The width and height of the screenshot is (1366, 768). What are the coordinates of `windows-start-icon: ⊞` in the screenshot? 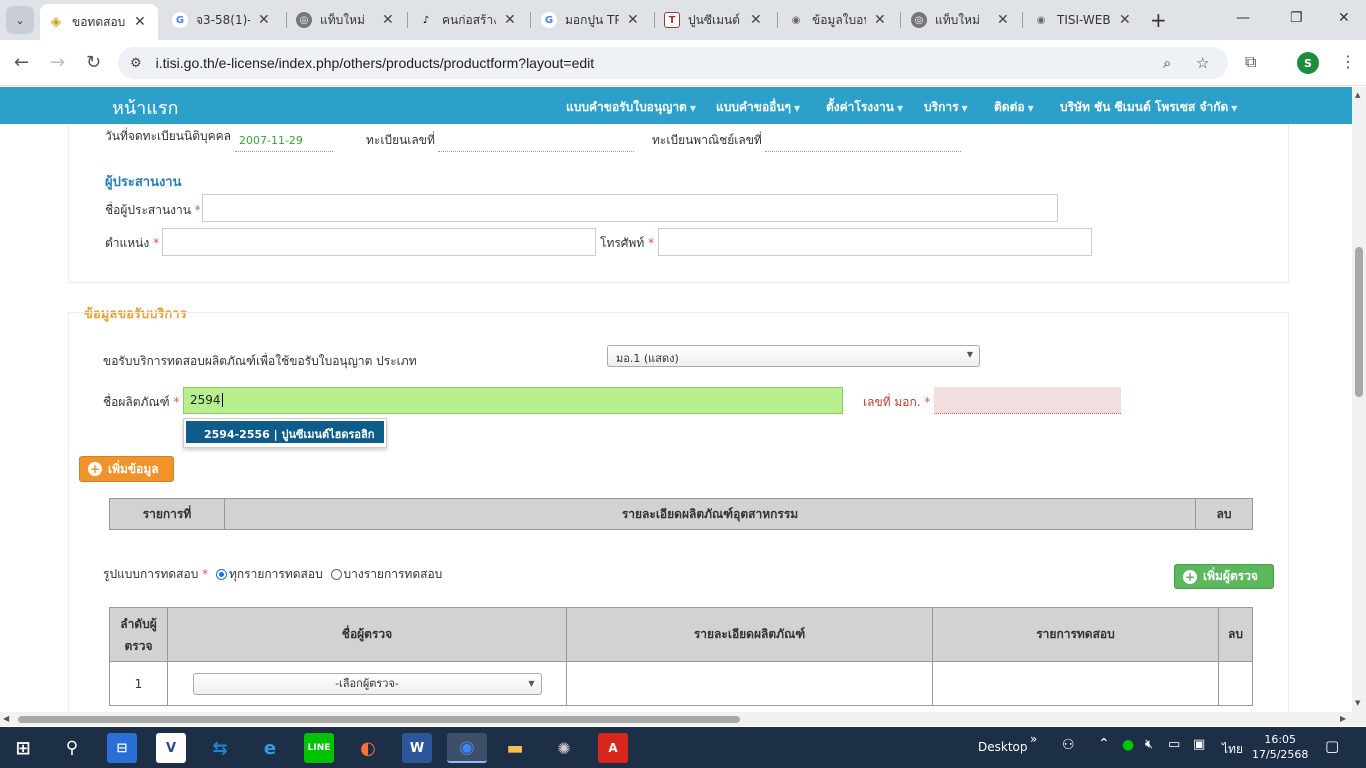 It's located at (23, 748).